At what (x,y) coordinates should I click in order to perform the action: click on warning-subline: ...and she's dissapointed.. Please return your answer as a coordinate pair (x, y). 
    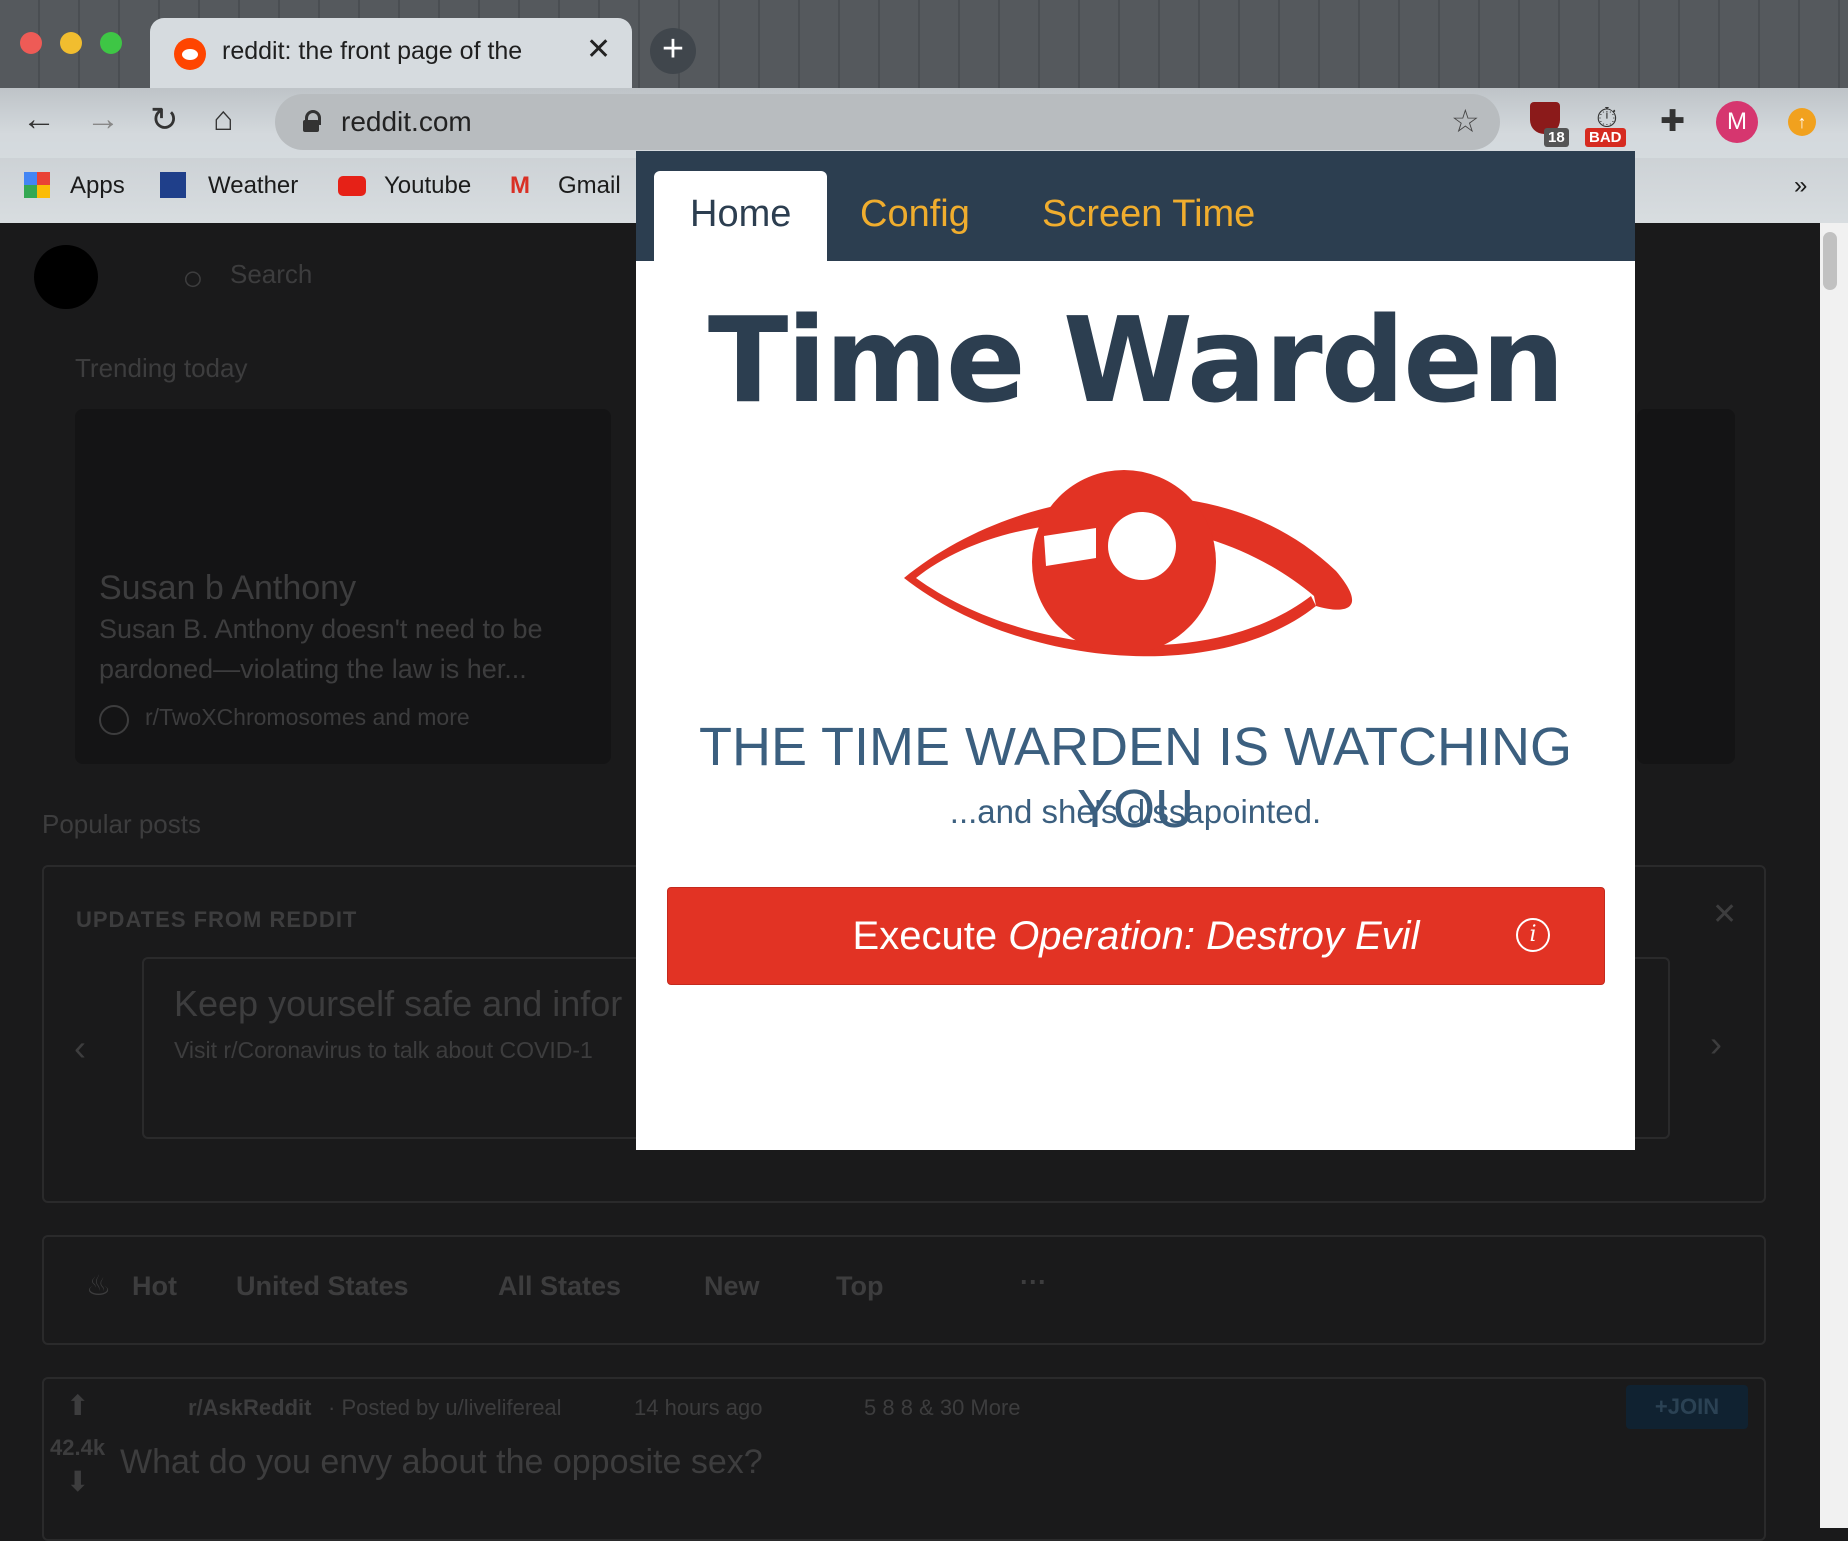
    Looking at the image, I should click on (1135, 811).